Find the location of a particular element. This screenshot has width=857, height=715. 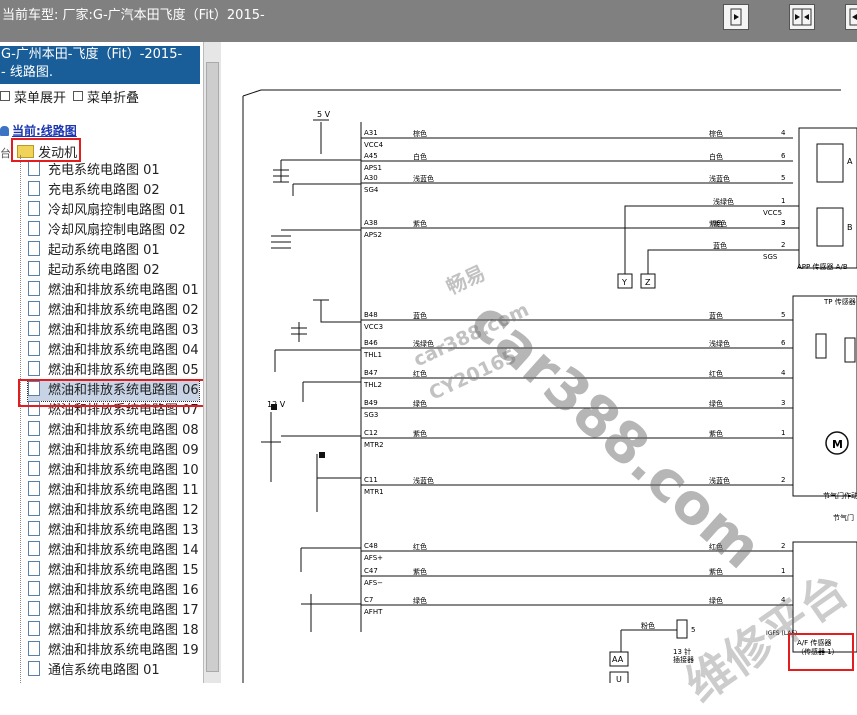

tree-item-label: 燃油和排放系统电路图 16 is located at coordinates (123, 590).